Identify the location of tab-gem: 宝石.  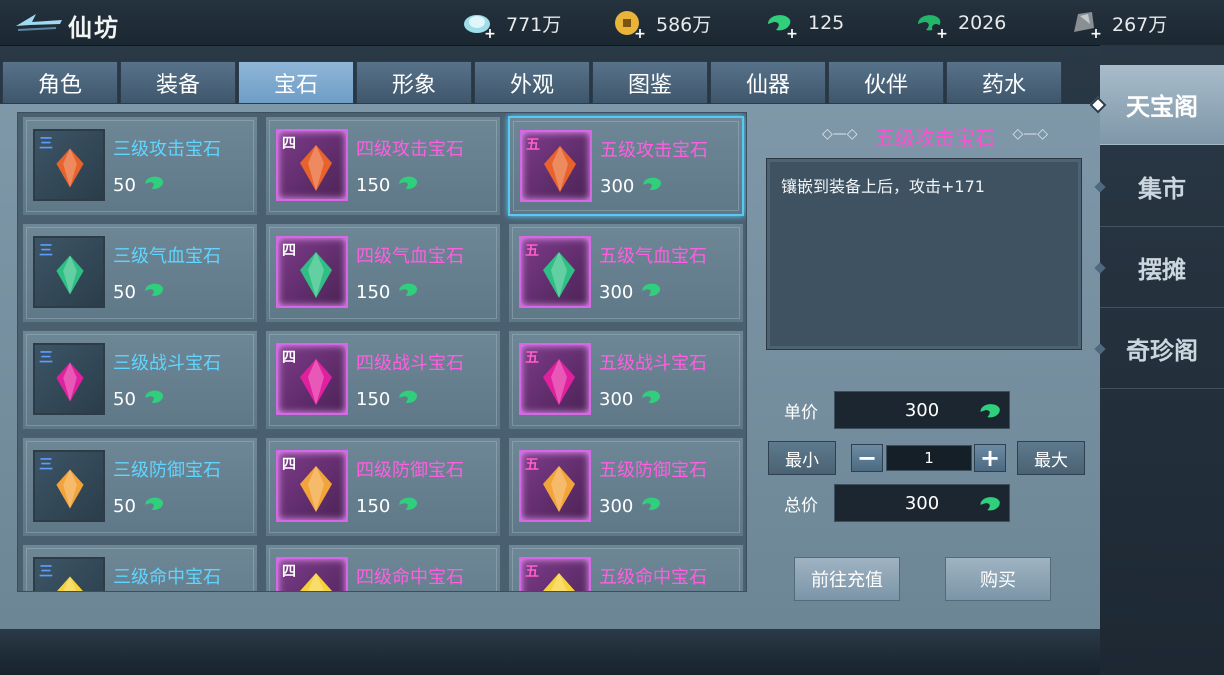
(296, 82).